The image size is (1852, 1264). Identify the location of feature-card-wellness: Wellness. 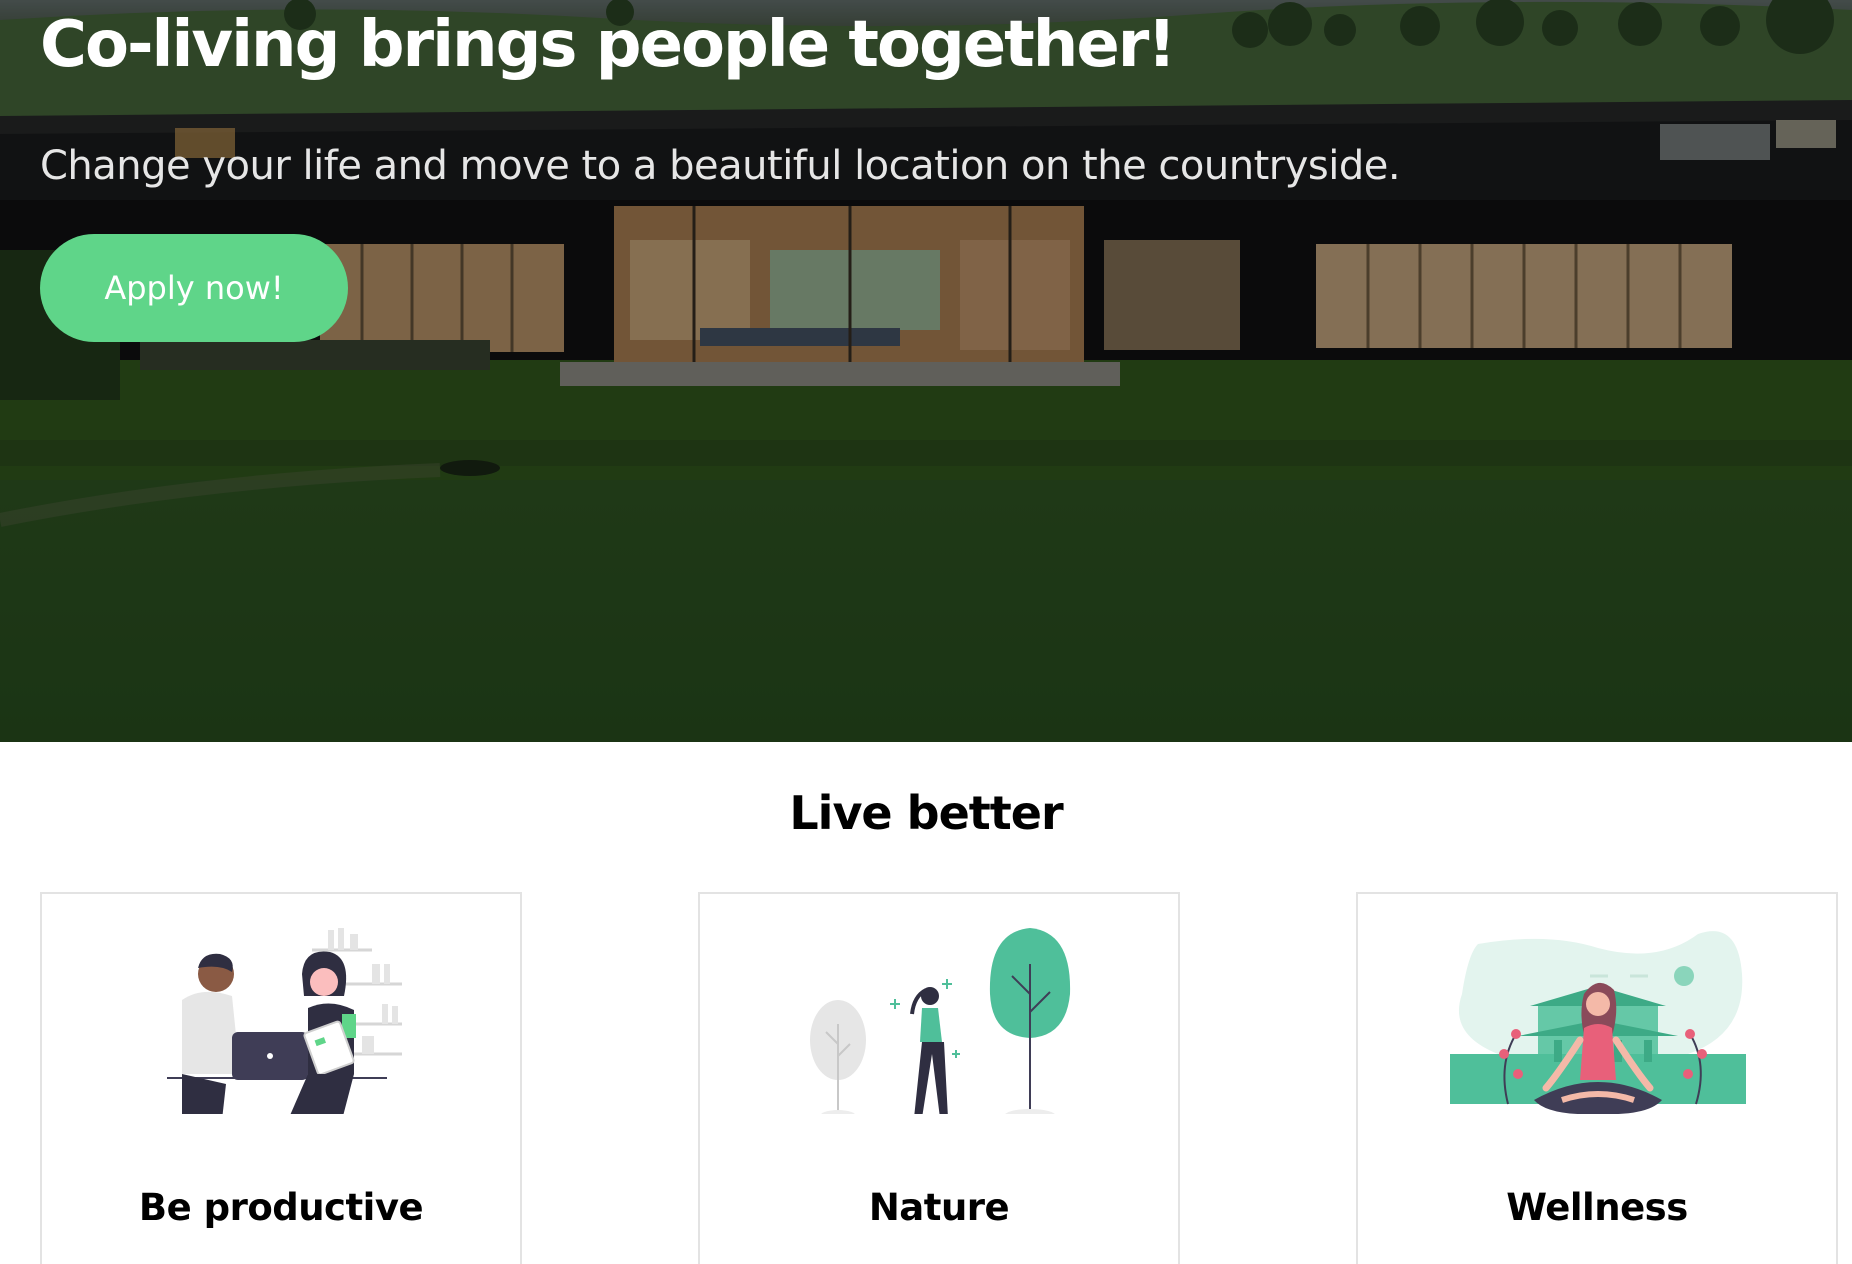
(1597, 1078).